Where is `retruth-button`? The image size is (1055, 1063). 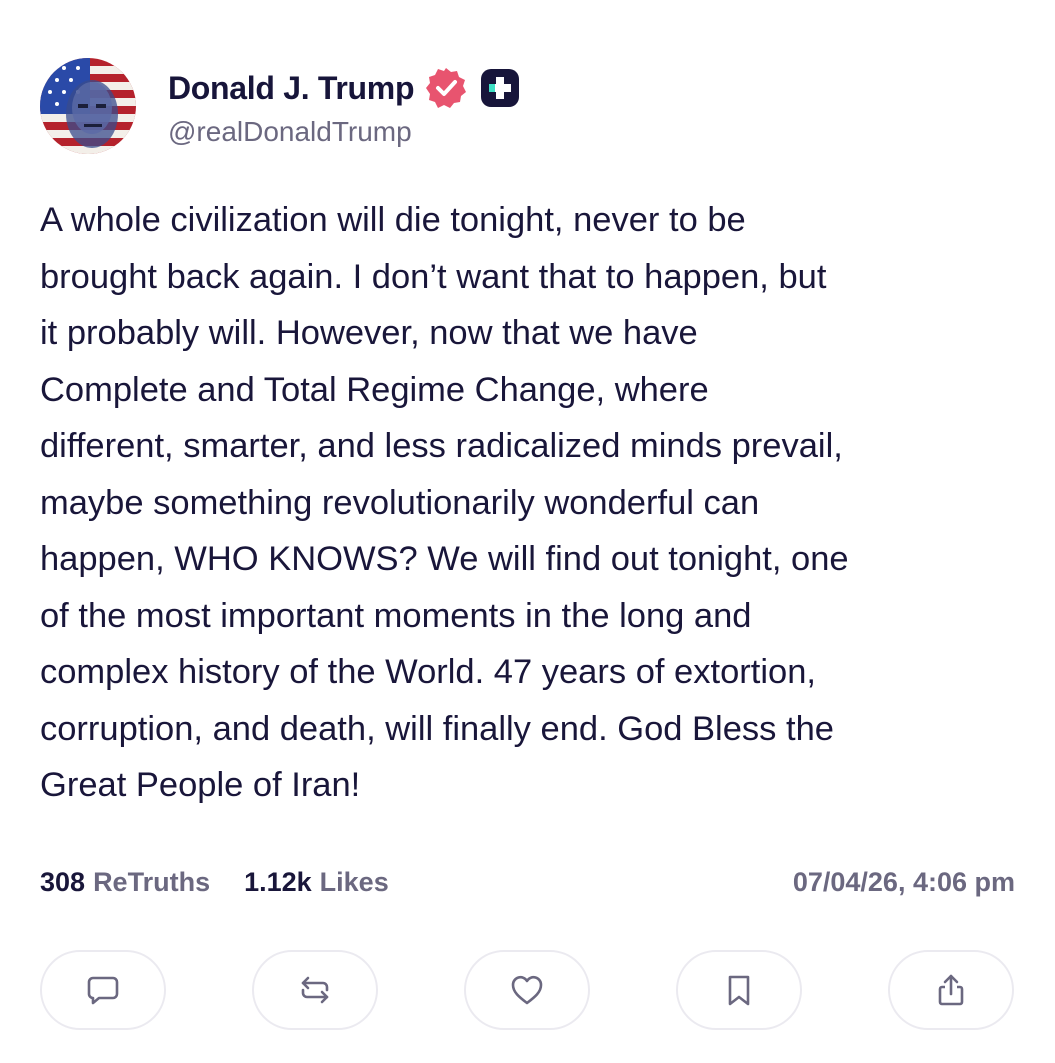
retruth-button is located at coordinates (315, 990).